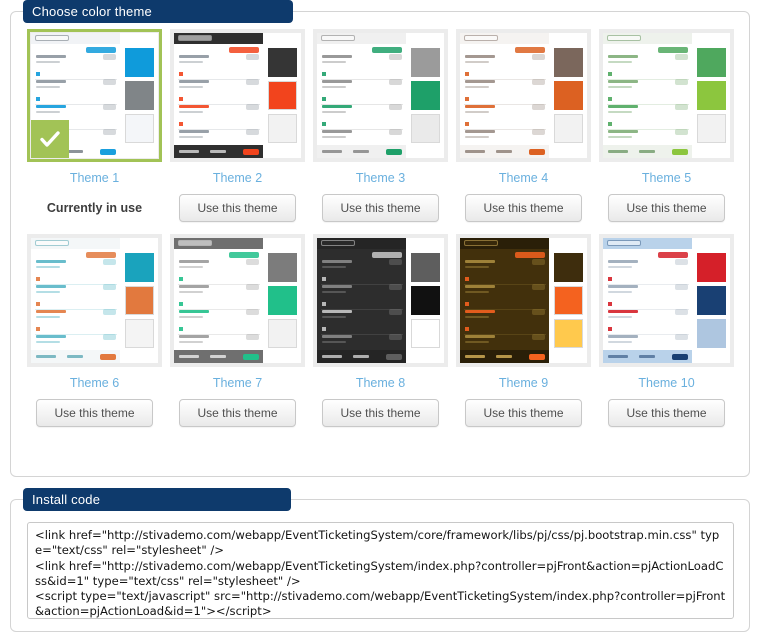  Describe the element at coordinates (666, 208) in the screenshot. I see `use-this-theme-button-5: Use this theme` at that location.